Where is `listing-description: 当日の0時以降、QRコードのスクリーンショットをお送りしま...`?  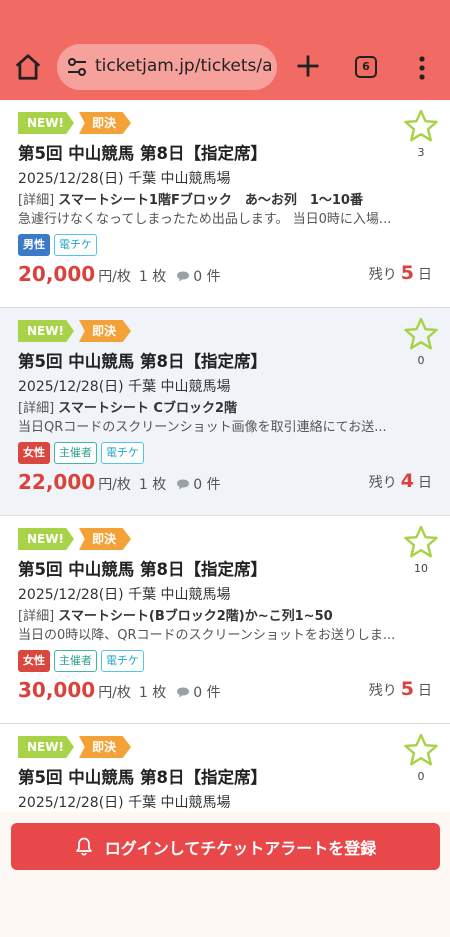 listing-description: 当日の0時以降、QRコードのスクリーンショットをお送りしま... is located at coordinates (207, 635).